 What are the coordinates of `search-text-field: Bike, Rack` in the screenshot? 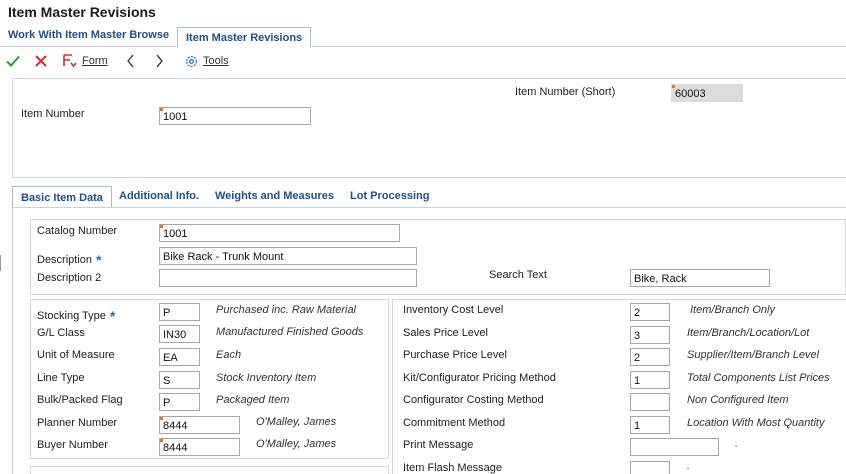 It's located at (700, 278).